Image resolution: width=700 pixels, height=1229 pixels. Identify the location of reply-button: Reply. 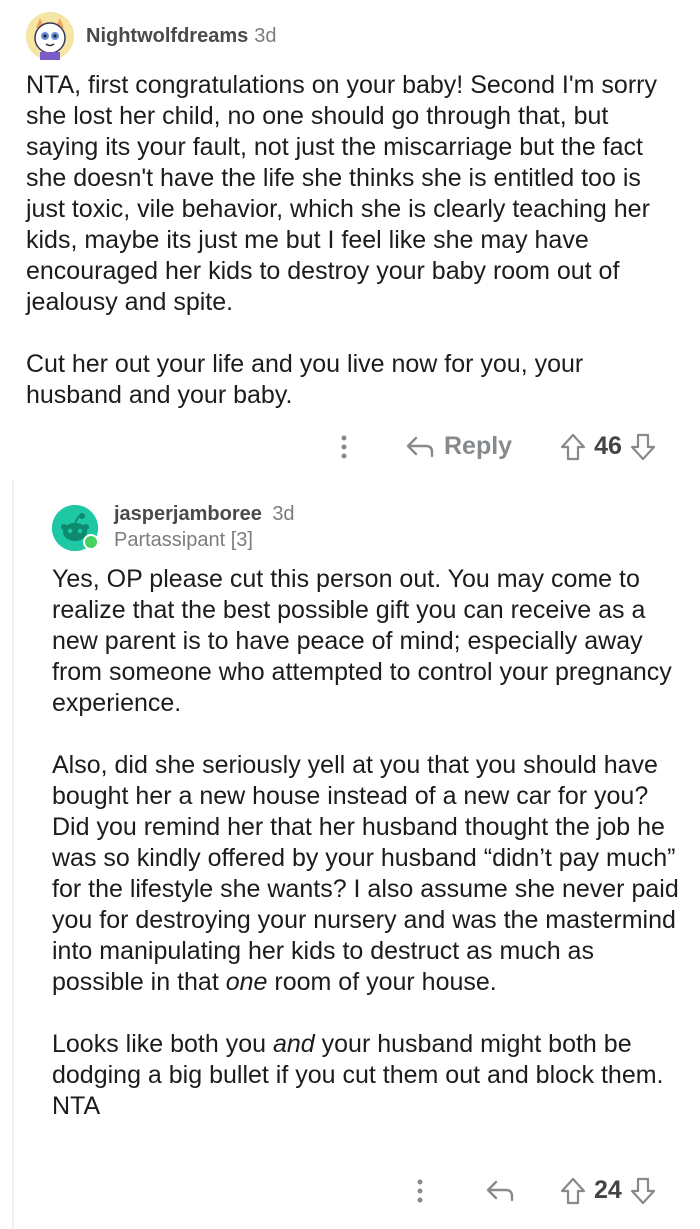
(459, 446).